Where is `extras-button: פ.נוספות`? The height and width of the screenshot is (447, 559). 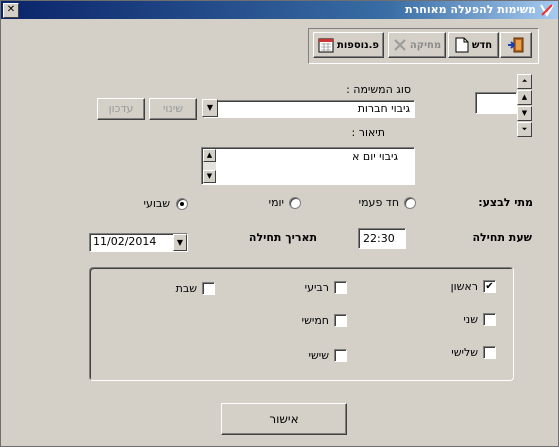
extras-button: פ.נוספות is located at coordinates (348, 45).